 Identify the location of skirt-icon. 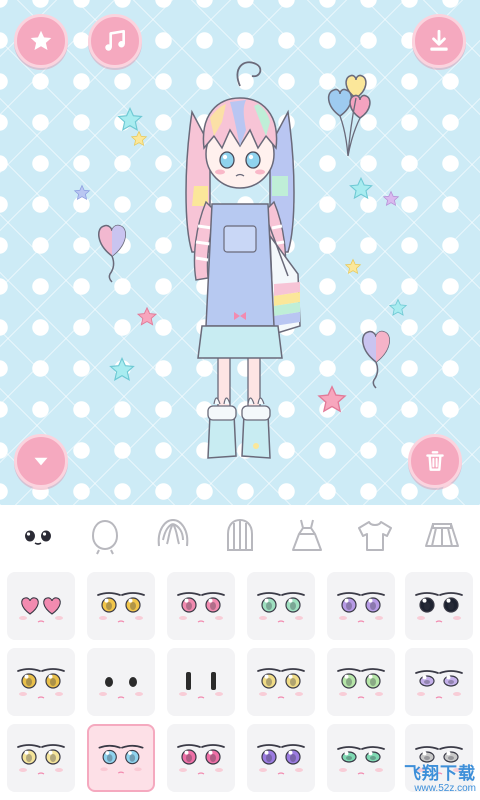
(442, 535).